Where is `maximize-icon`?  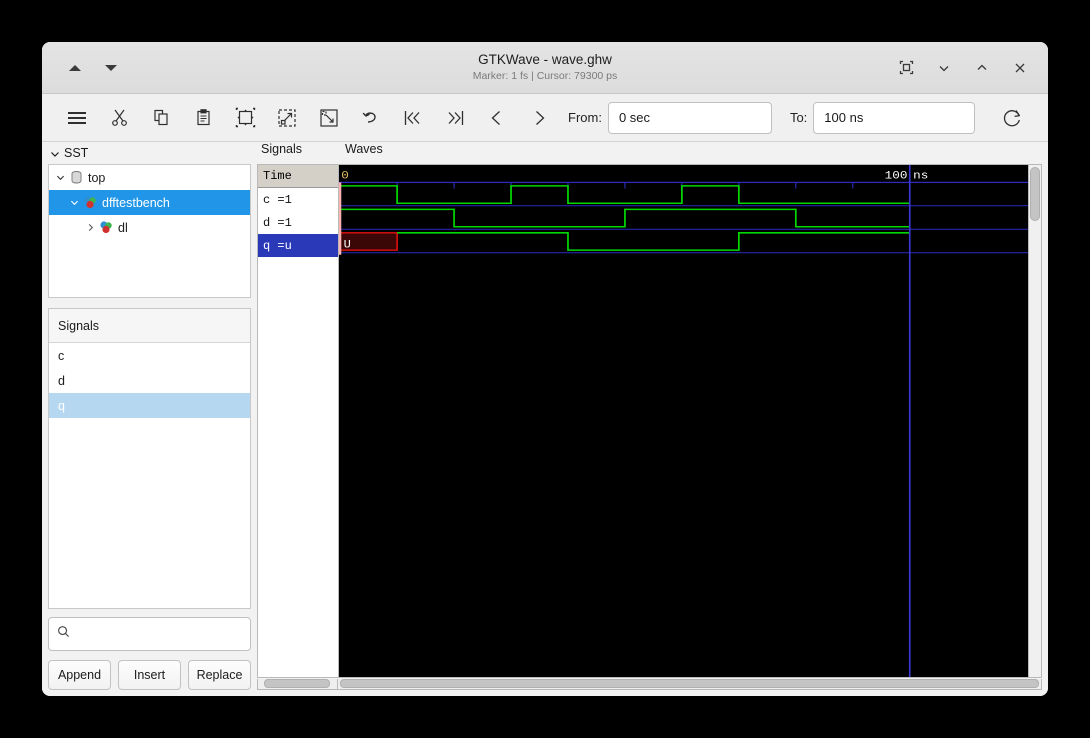 maximize-icon is located at coordinates (982, 68).